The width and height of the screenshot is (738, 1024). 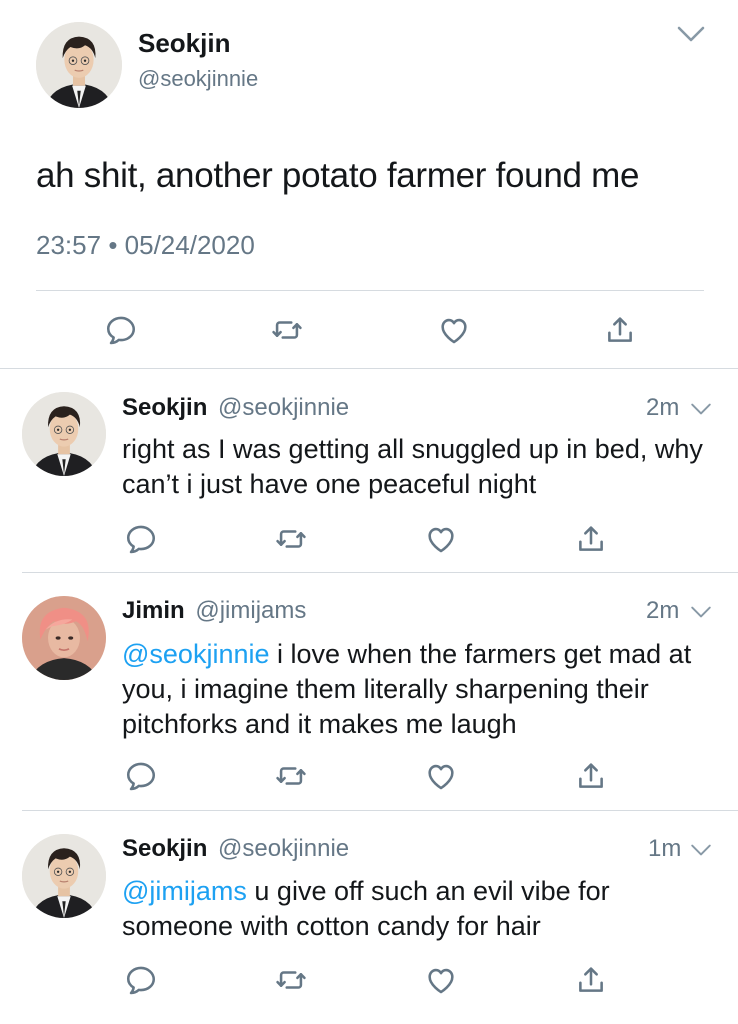 I want to click on reply-time: 1m, so click(x=665, y=848).